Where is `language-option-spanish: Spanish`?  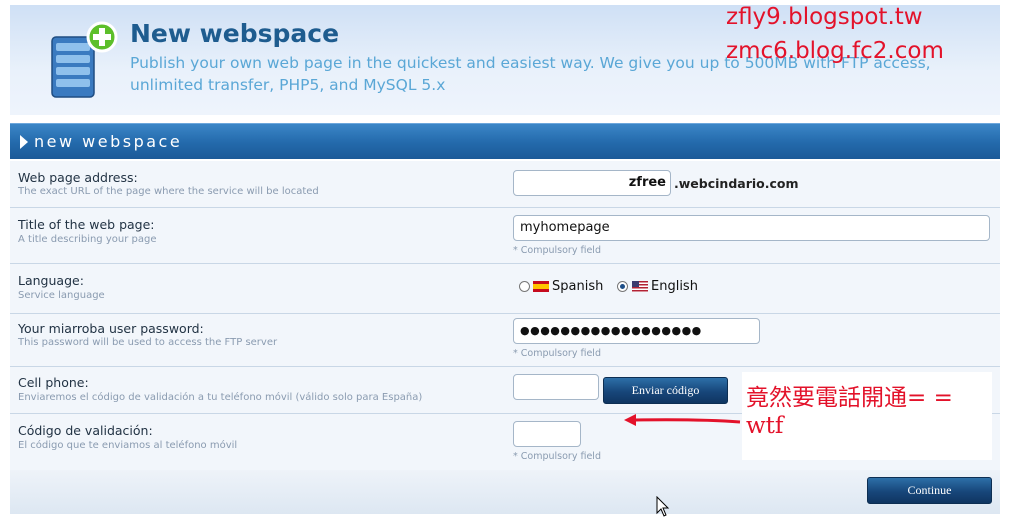 language-option-spanish: Spanish is located at coordinates (577, 286).